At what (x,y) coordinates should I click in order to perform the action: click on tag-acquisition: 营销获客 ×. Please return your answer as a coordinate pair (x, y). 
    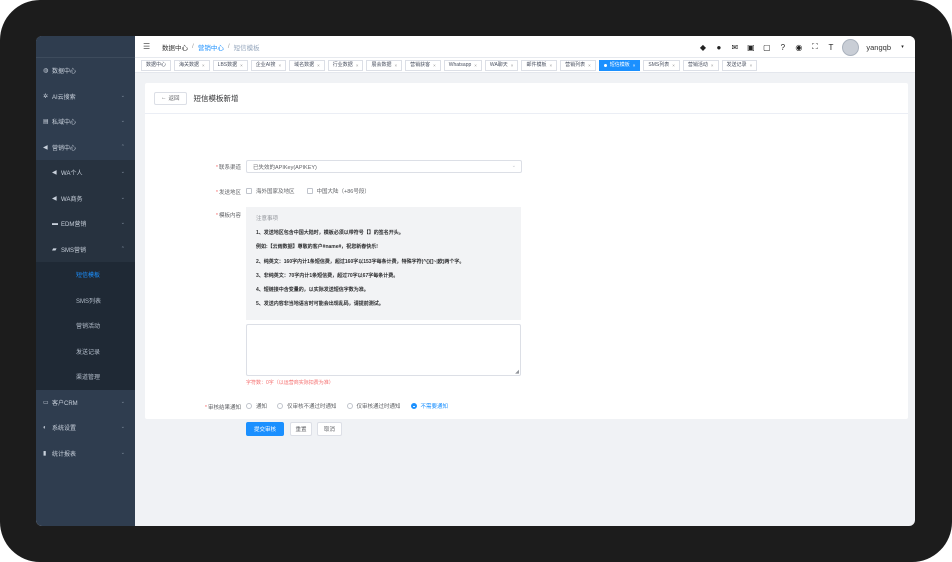
    Looking at the image, I should click on (423, 65).